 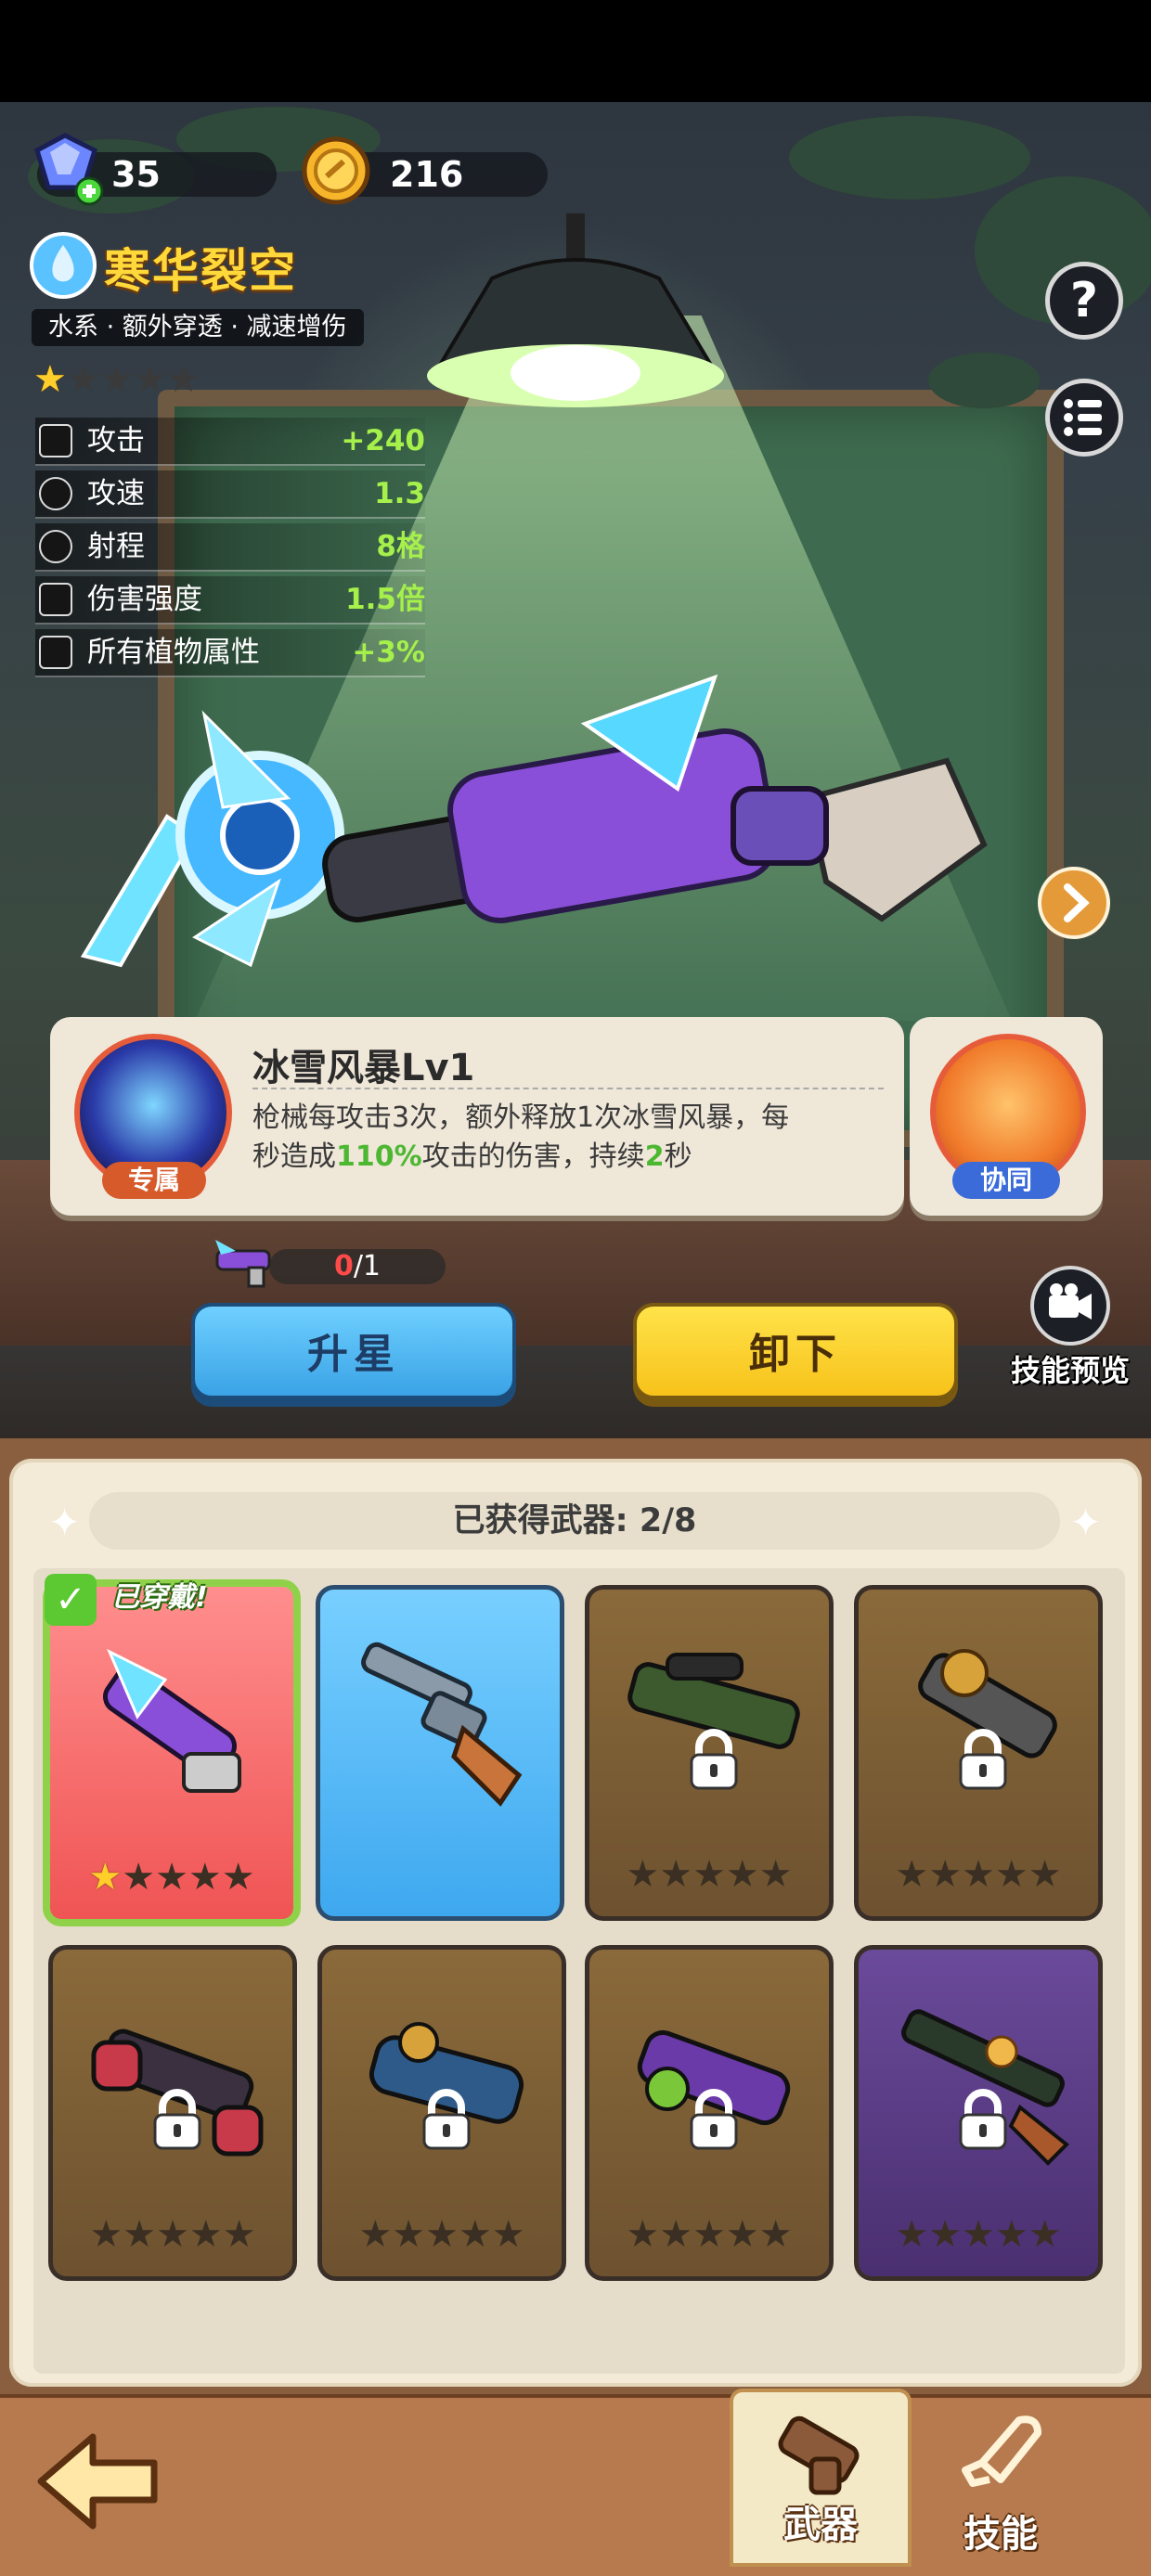 I want to click on shotgun-thumbnail, so click(x=442, y=1724).